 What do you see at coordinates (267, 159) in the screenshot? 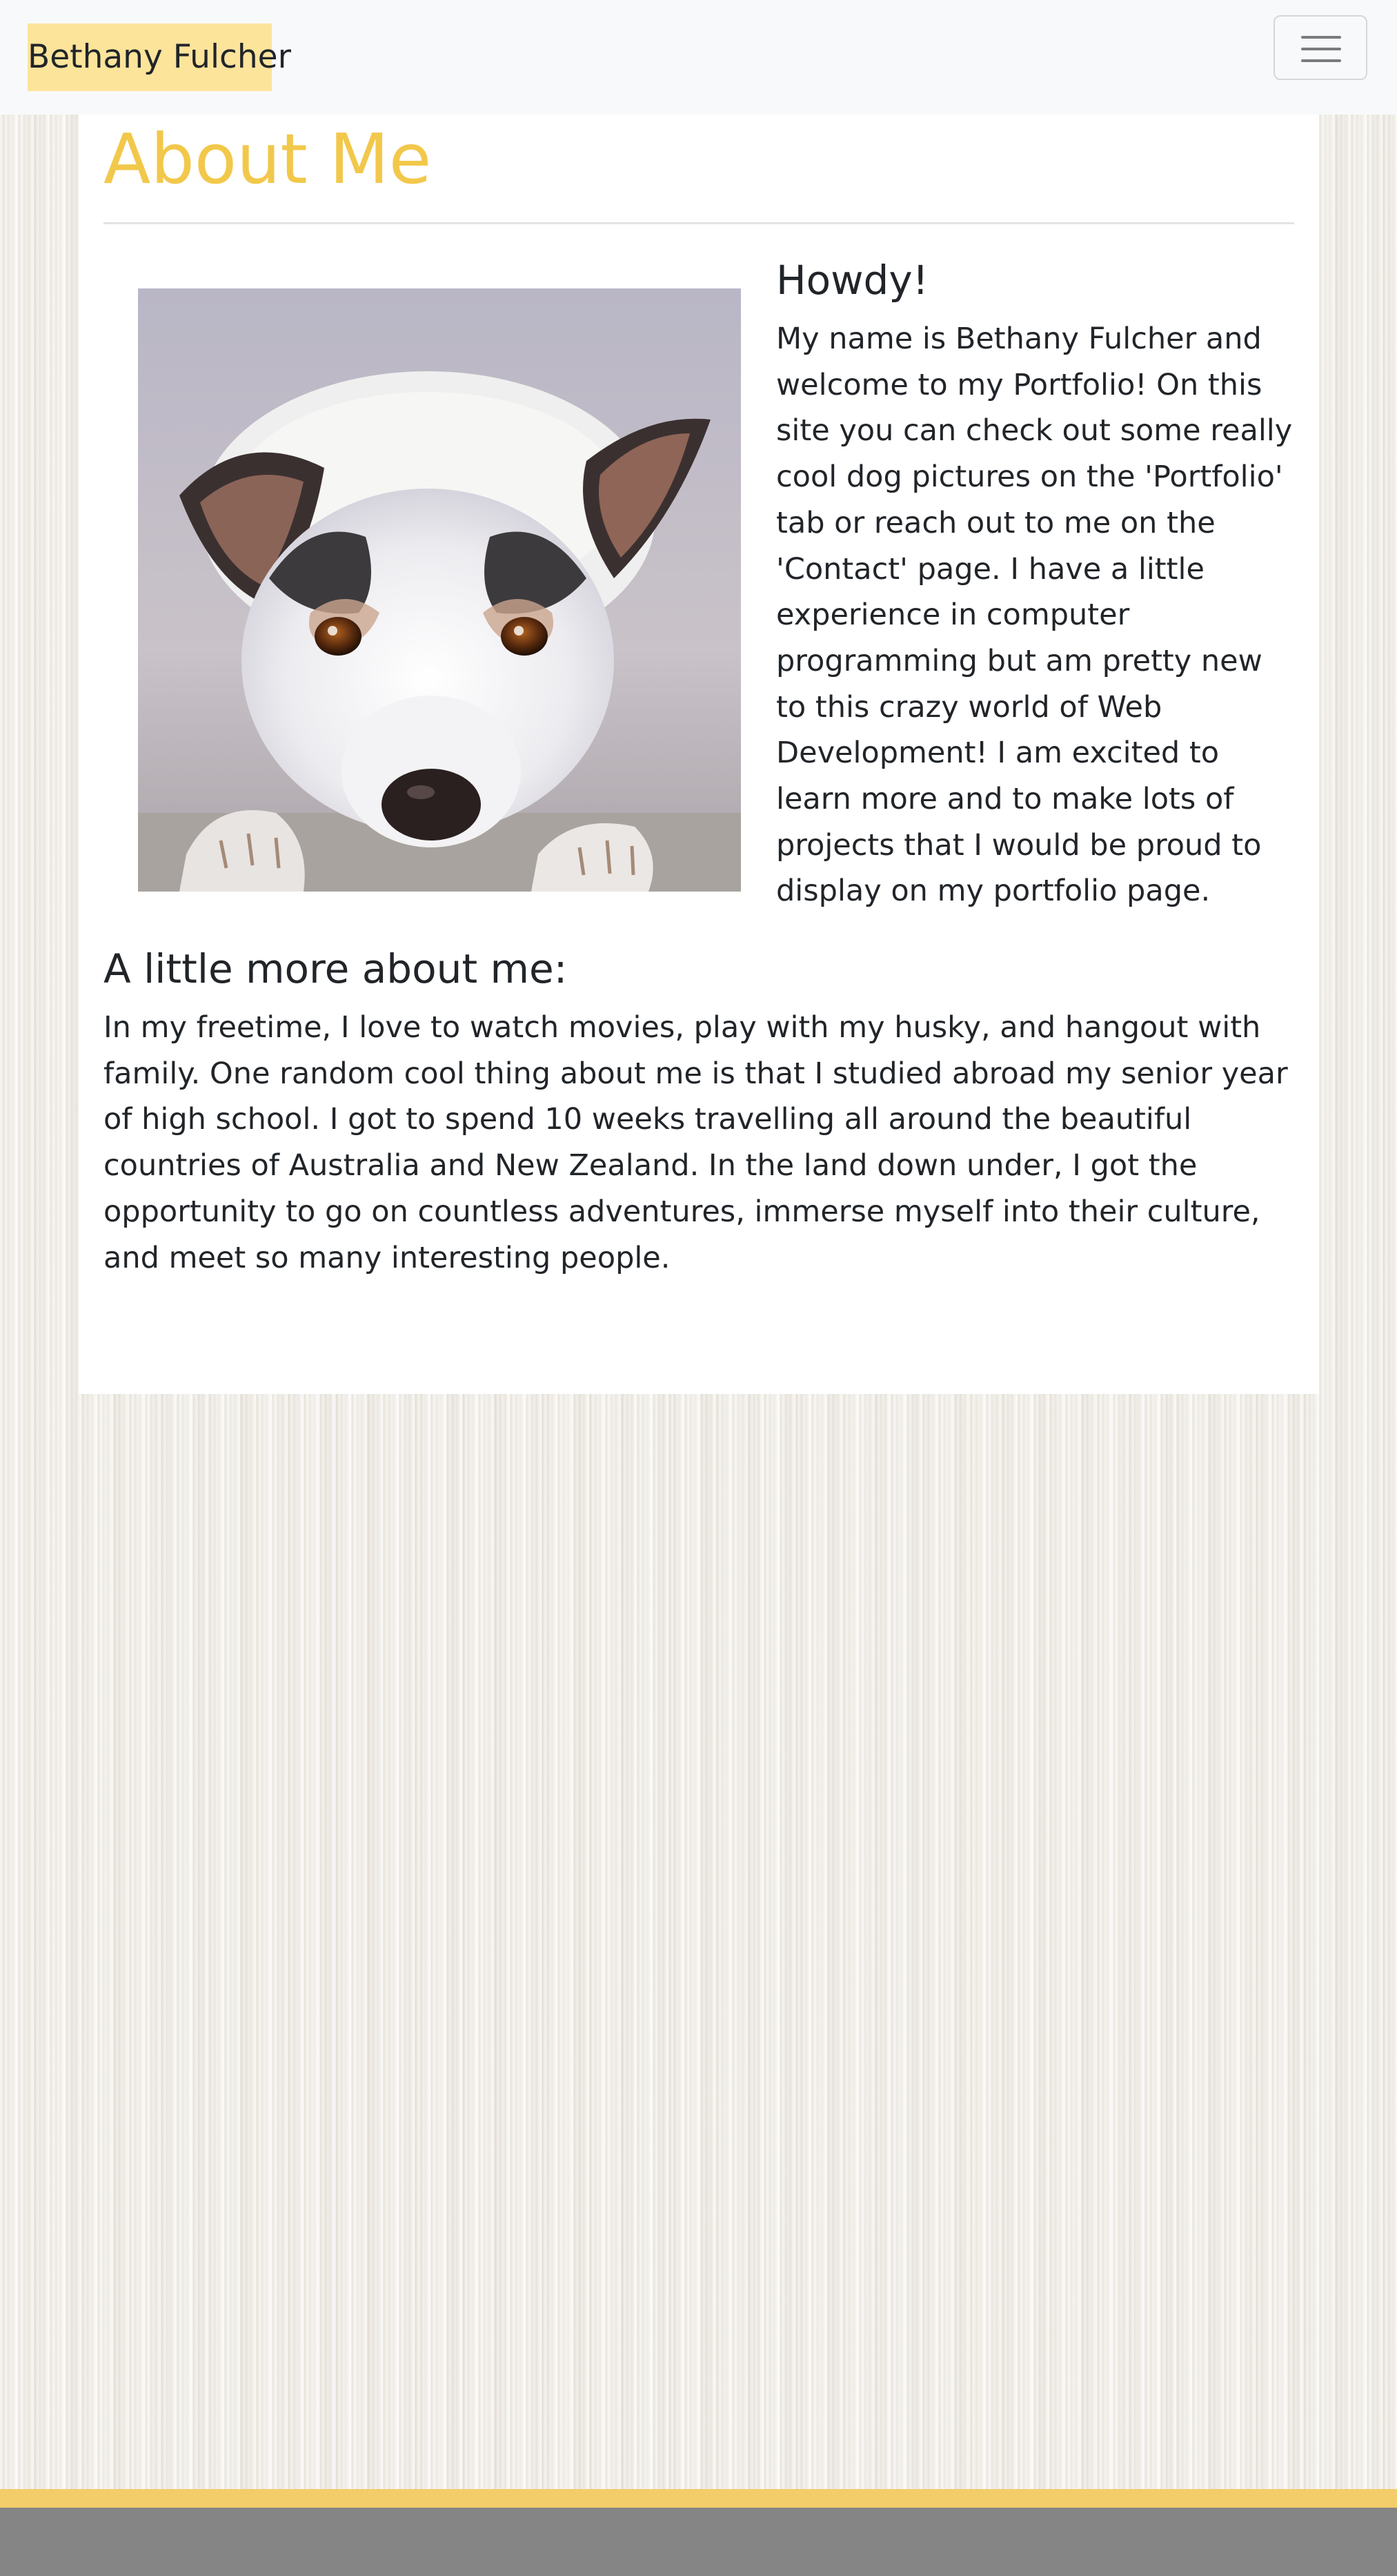
I see `page-title: About Me` at bounding box center [267, 159].